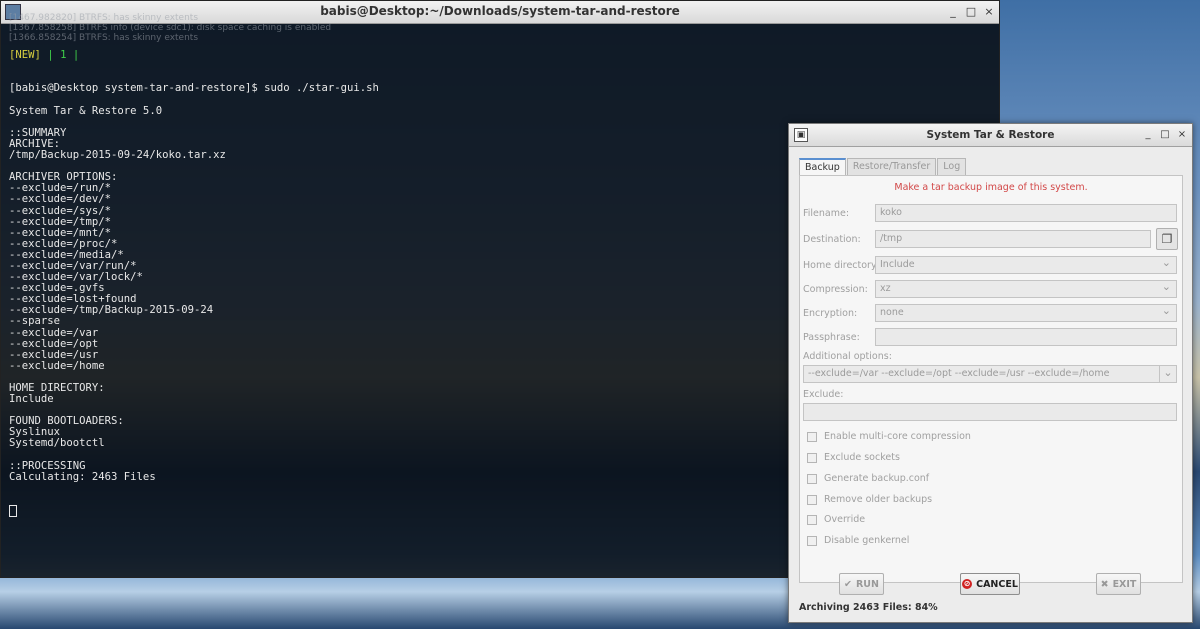  I want to click on folder-icon: ❐, so click(1167, 239).